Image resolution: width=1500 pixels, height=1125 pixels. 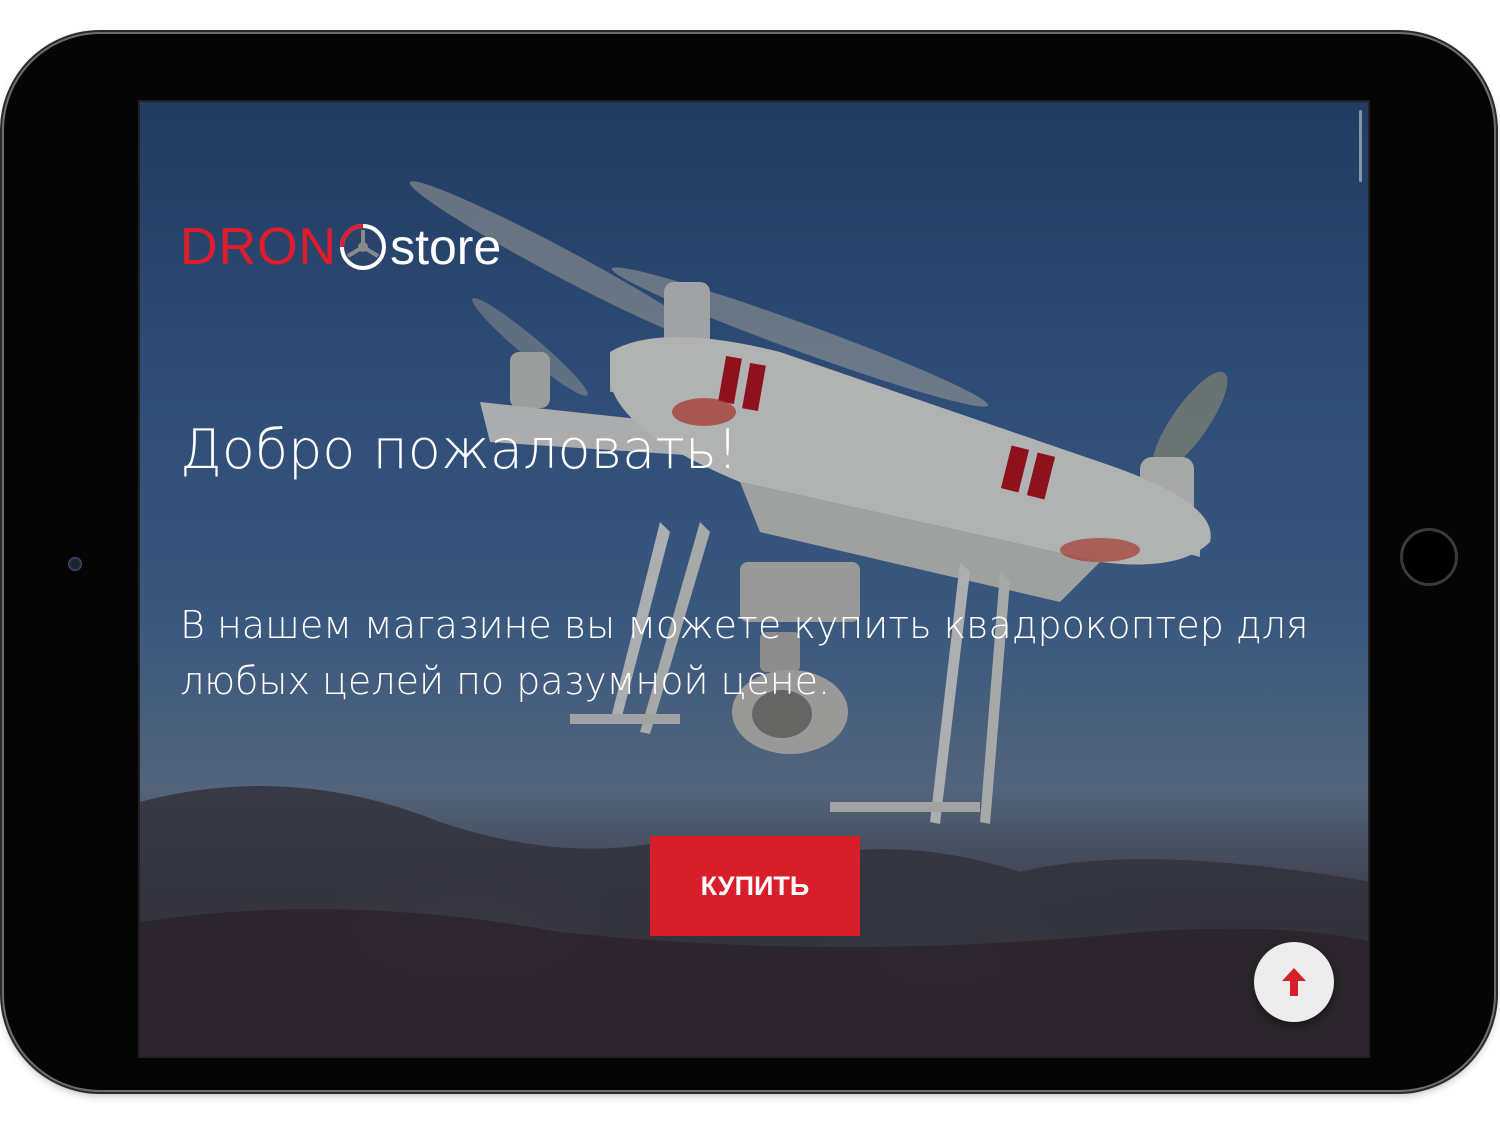 What do you see at coordinates (75, 564) in the screenshot?
I see `front-camera` at bounding box center [75, 564].